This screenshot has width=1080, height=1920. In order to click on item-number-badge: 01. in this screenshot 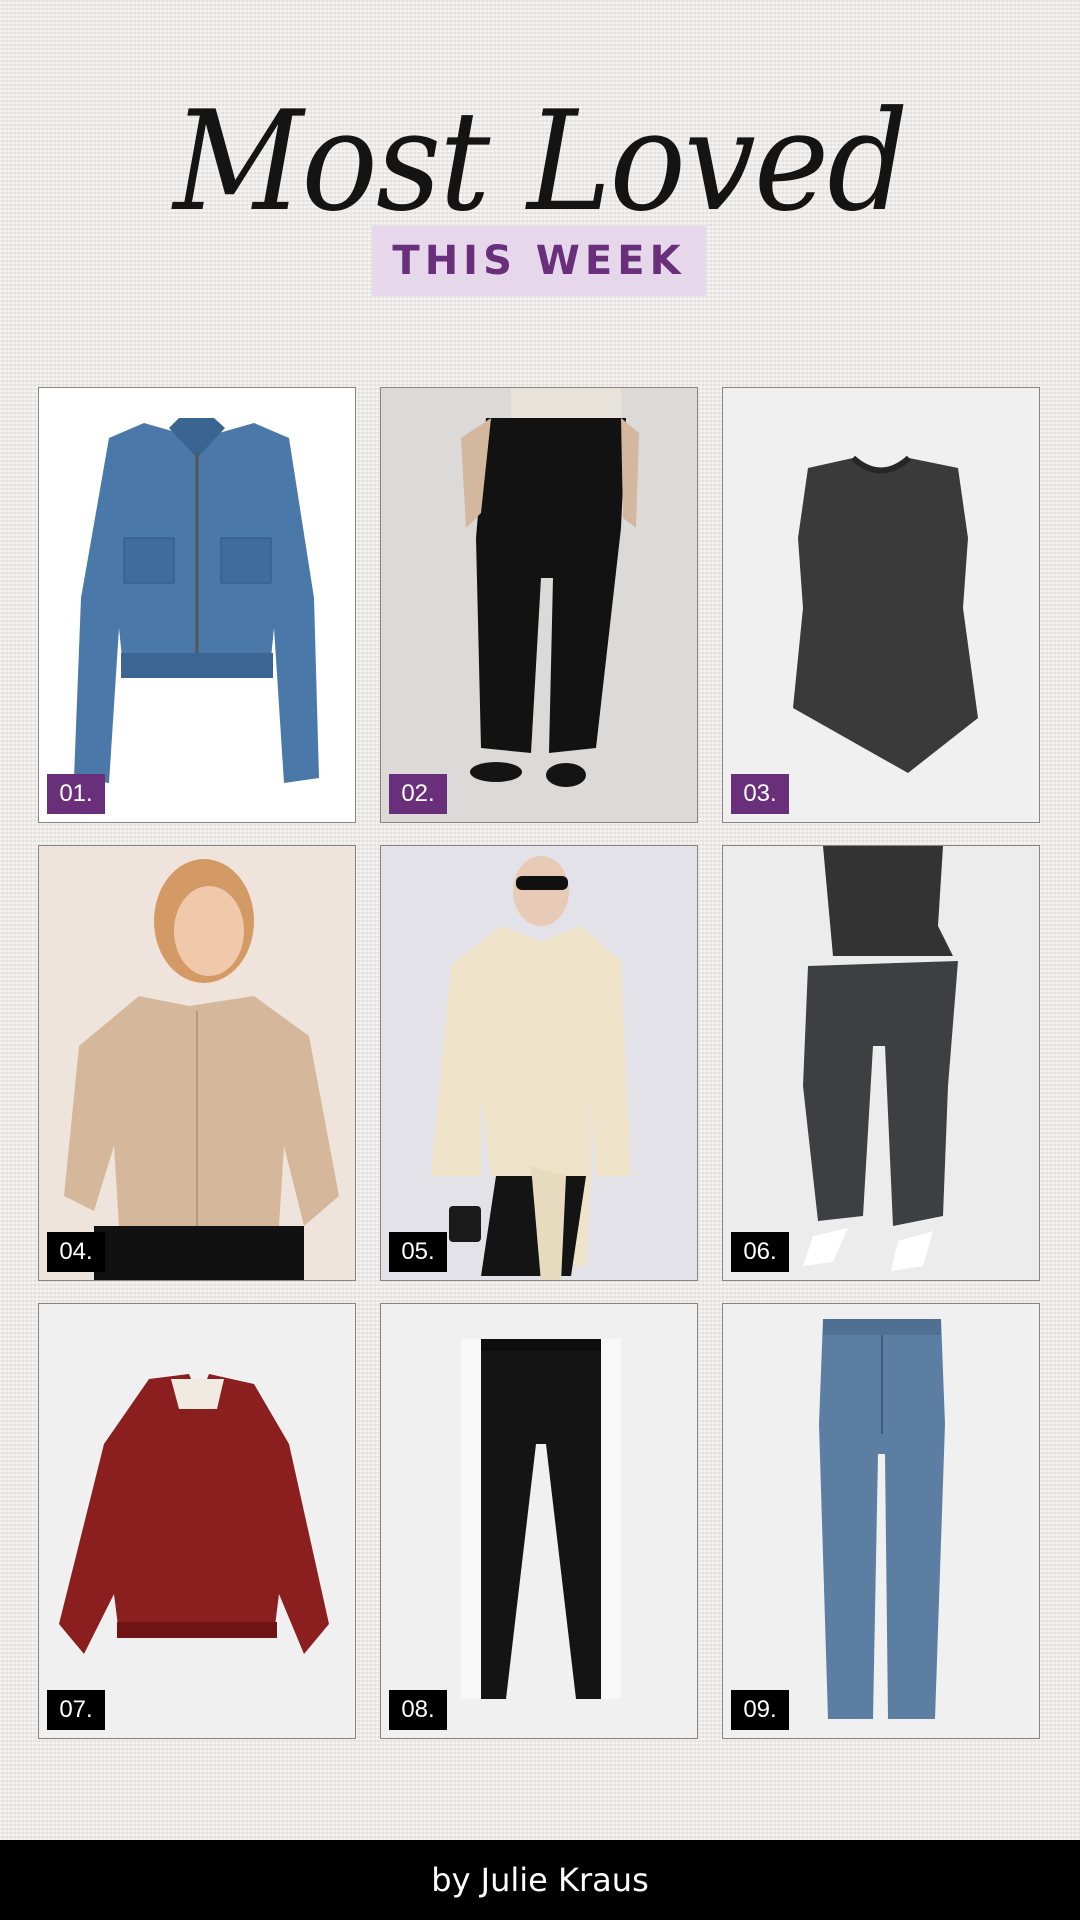, I will do `click(76, 794)`.